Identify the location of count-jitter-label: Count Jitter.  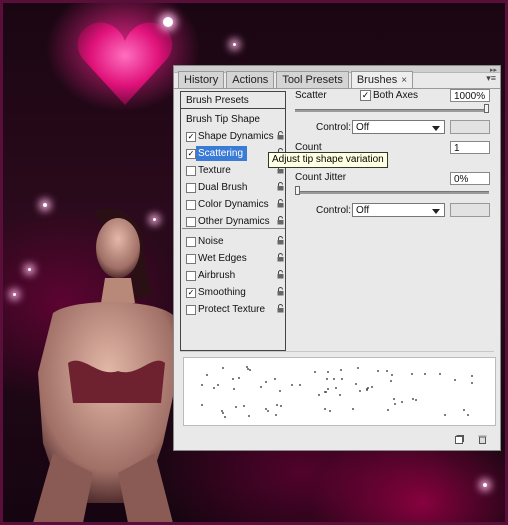
(321, 177).